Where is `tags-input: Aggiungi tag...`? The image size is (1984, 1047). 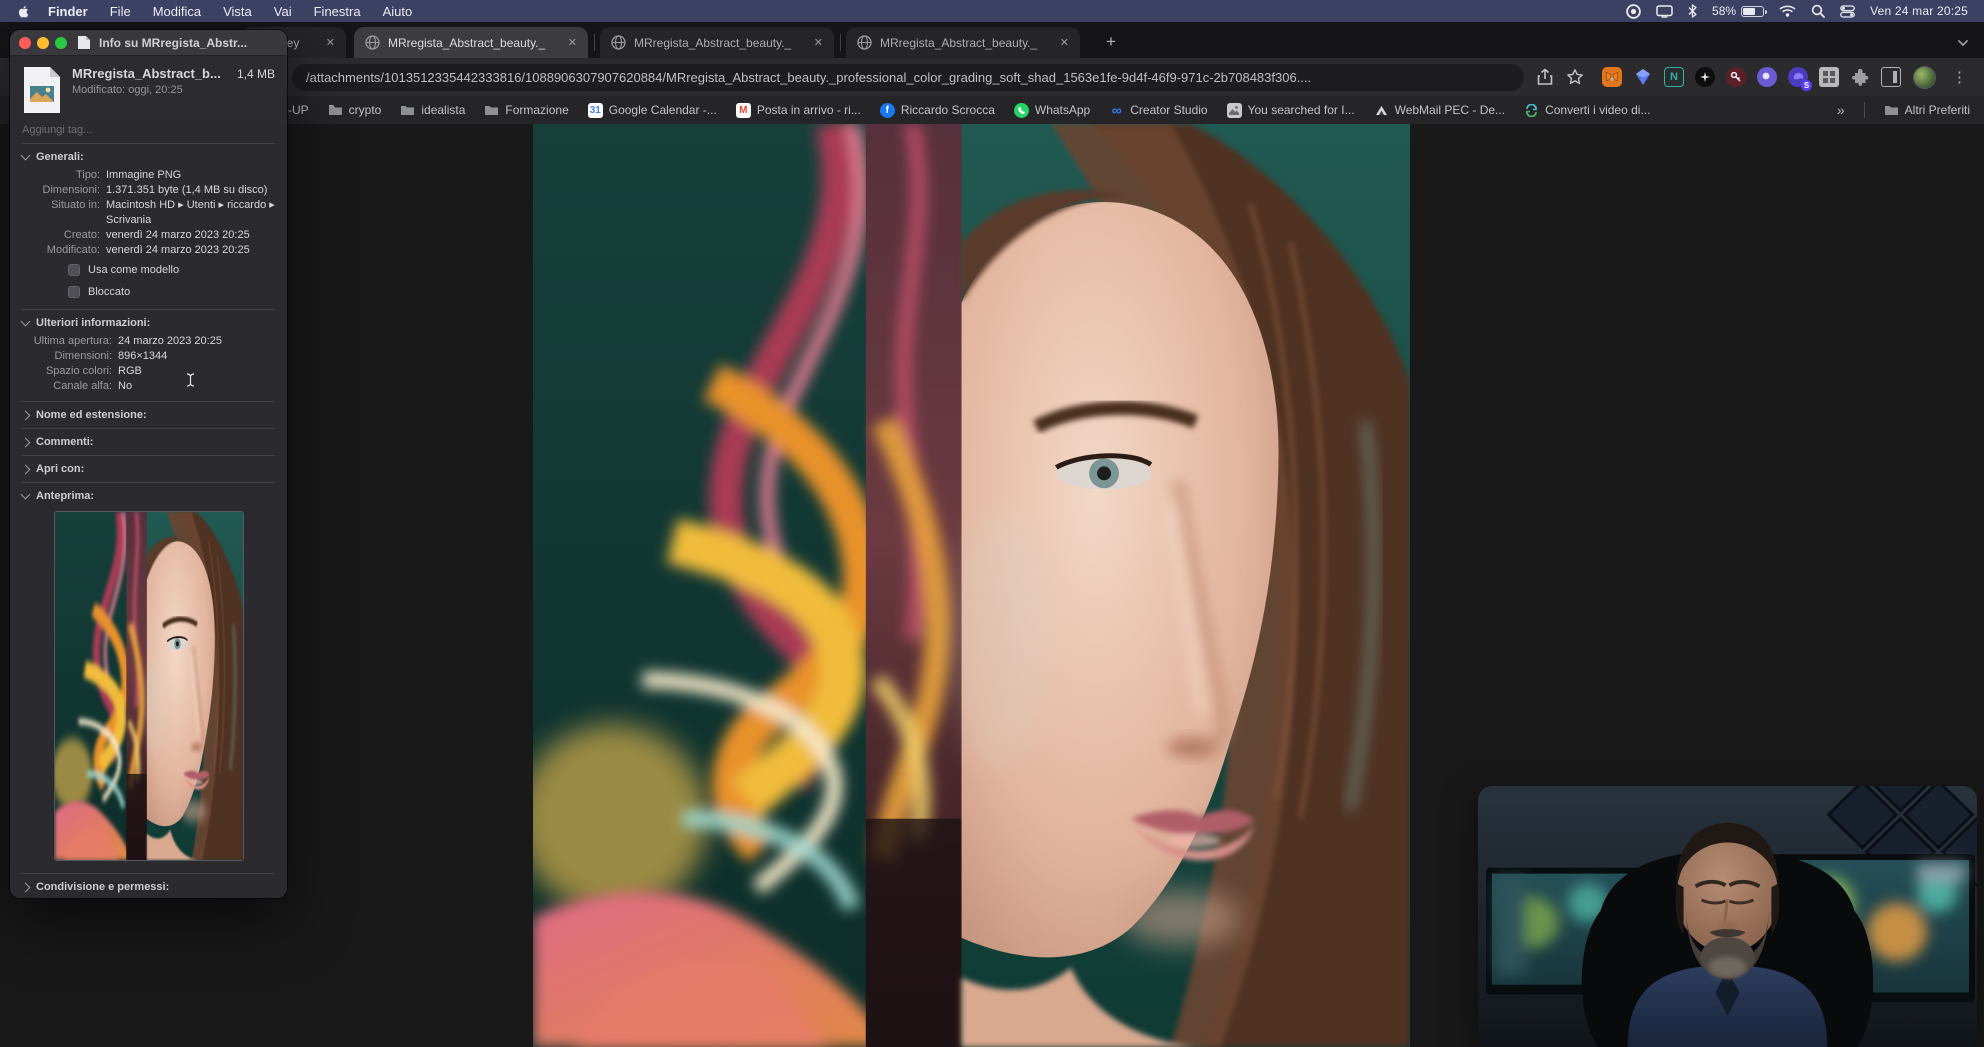 tags-input: Aggiungi tag... is located at coordinates (148, 132).